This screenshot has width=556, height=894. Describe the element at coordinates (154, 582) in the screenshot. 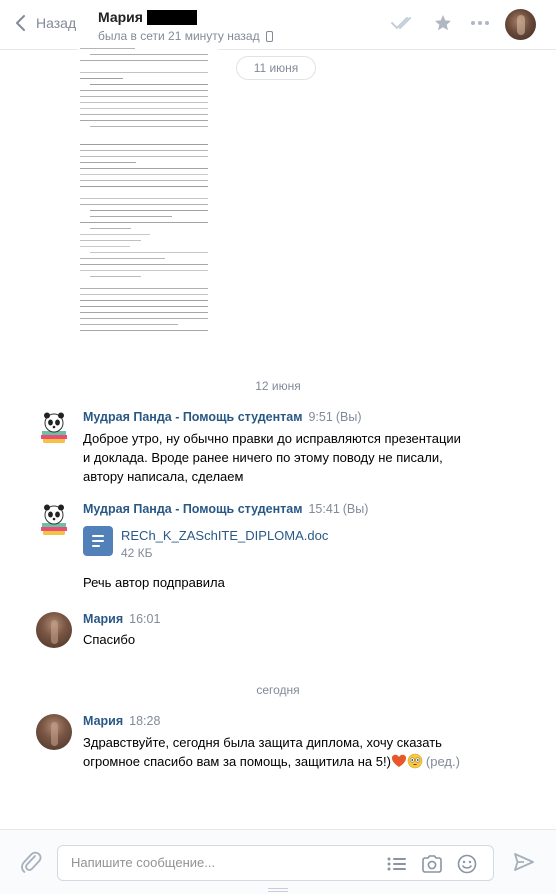

I see `message-text: Речь автор подправила` at that location.